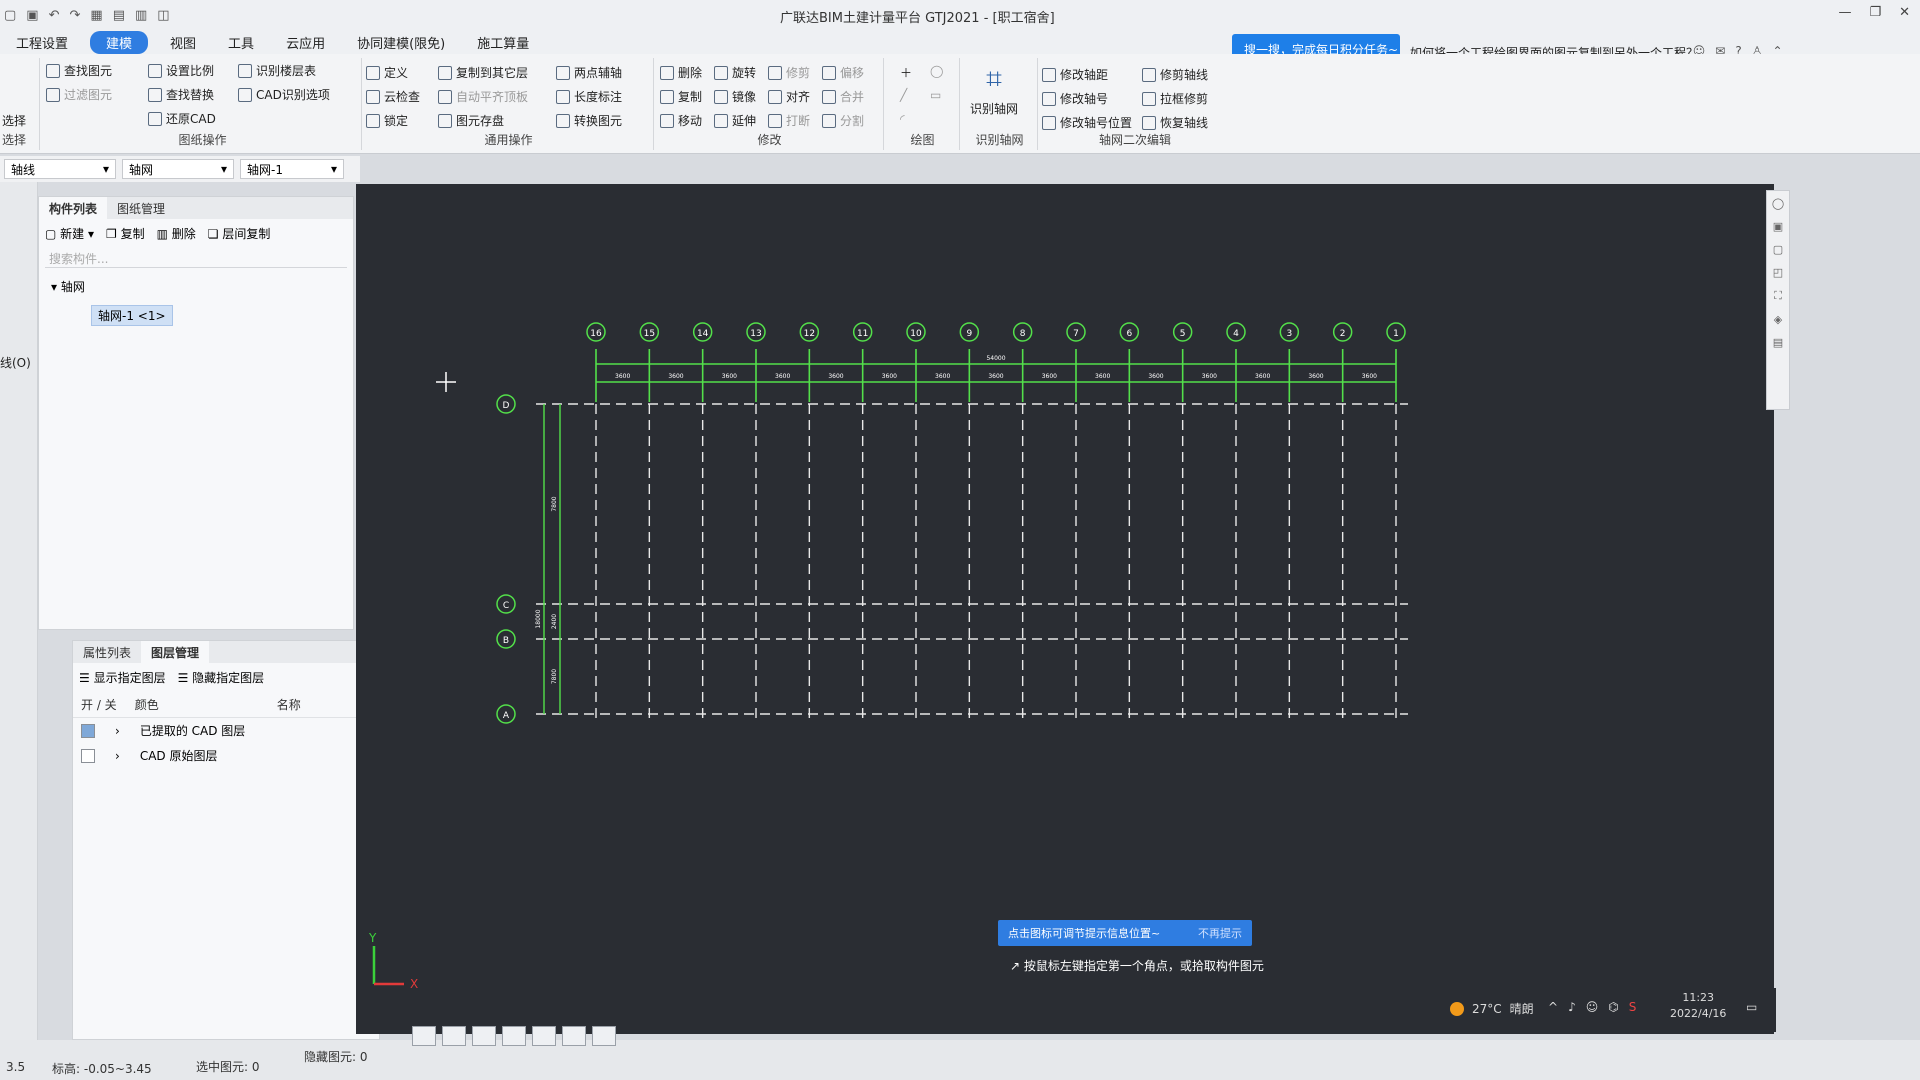 This screenshot has height=1080, width=1920. What do you see at coordinates (1175, 74) in the screenshot?
I see `trim-axis-button: 修剪轴线` at bounding box center [1175, 74].